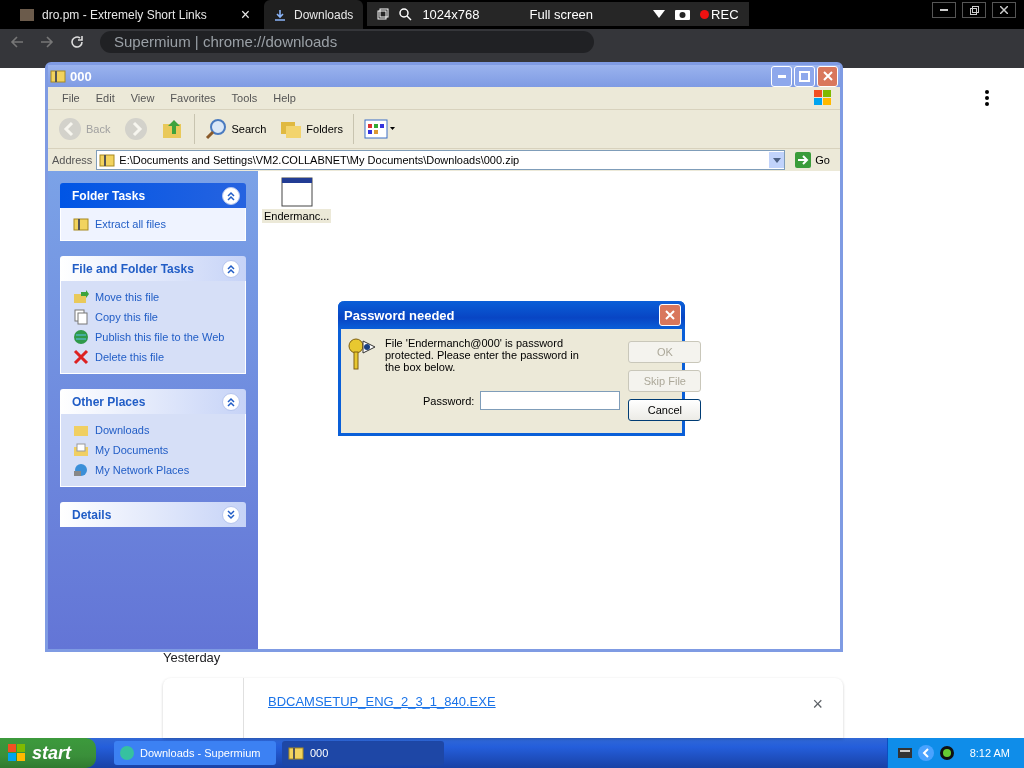 This screenshot has width=1024, height=768. What do you see at coordinates (561, 14) in the screenshot?
I see `mode-label: Full screen` at bounding box center [561, 14].